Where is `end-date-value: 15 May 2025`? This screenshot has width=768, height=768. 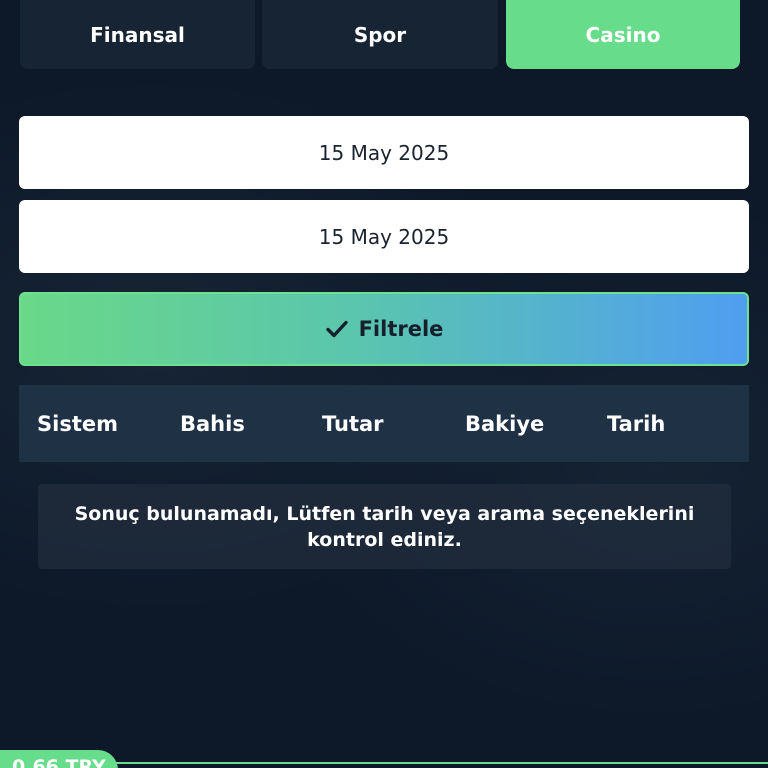
end-date-value: 15 May 2025 is located at coordinates (384, 236).